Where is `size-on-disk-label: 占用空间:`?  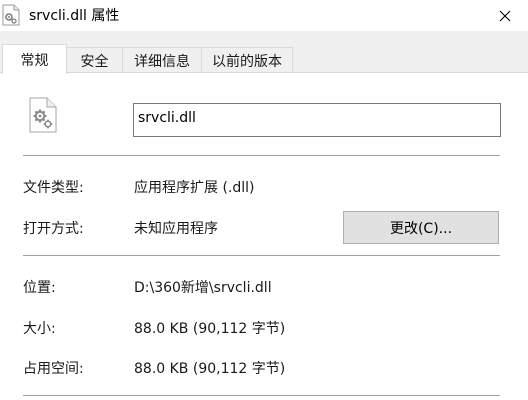
size-on-disk-label: 占用空间: is located at coordinates (53, 369).